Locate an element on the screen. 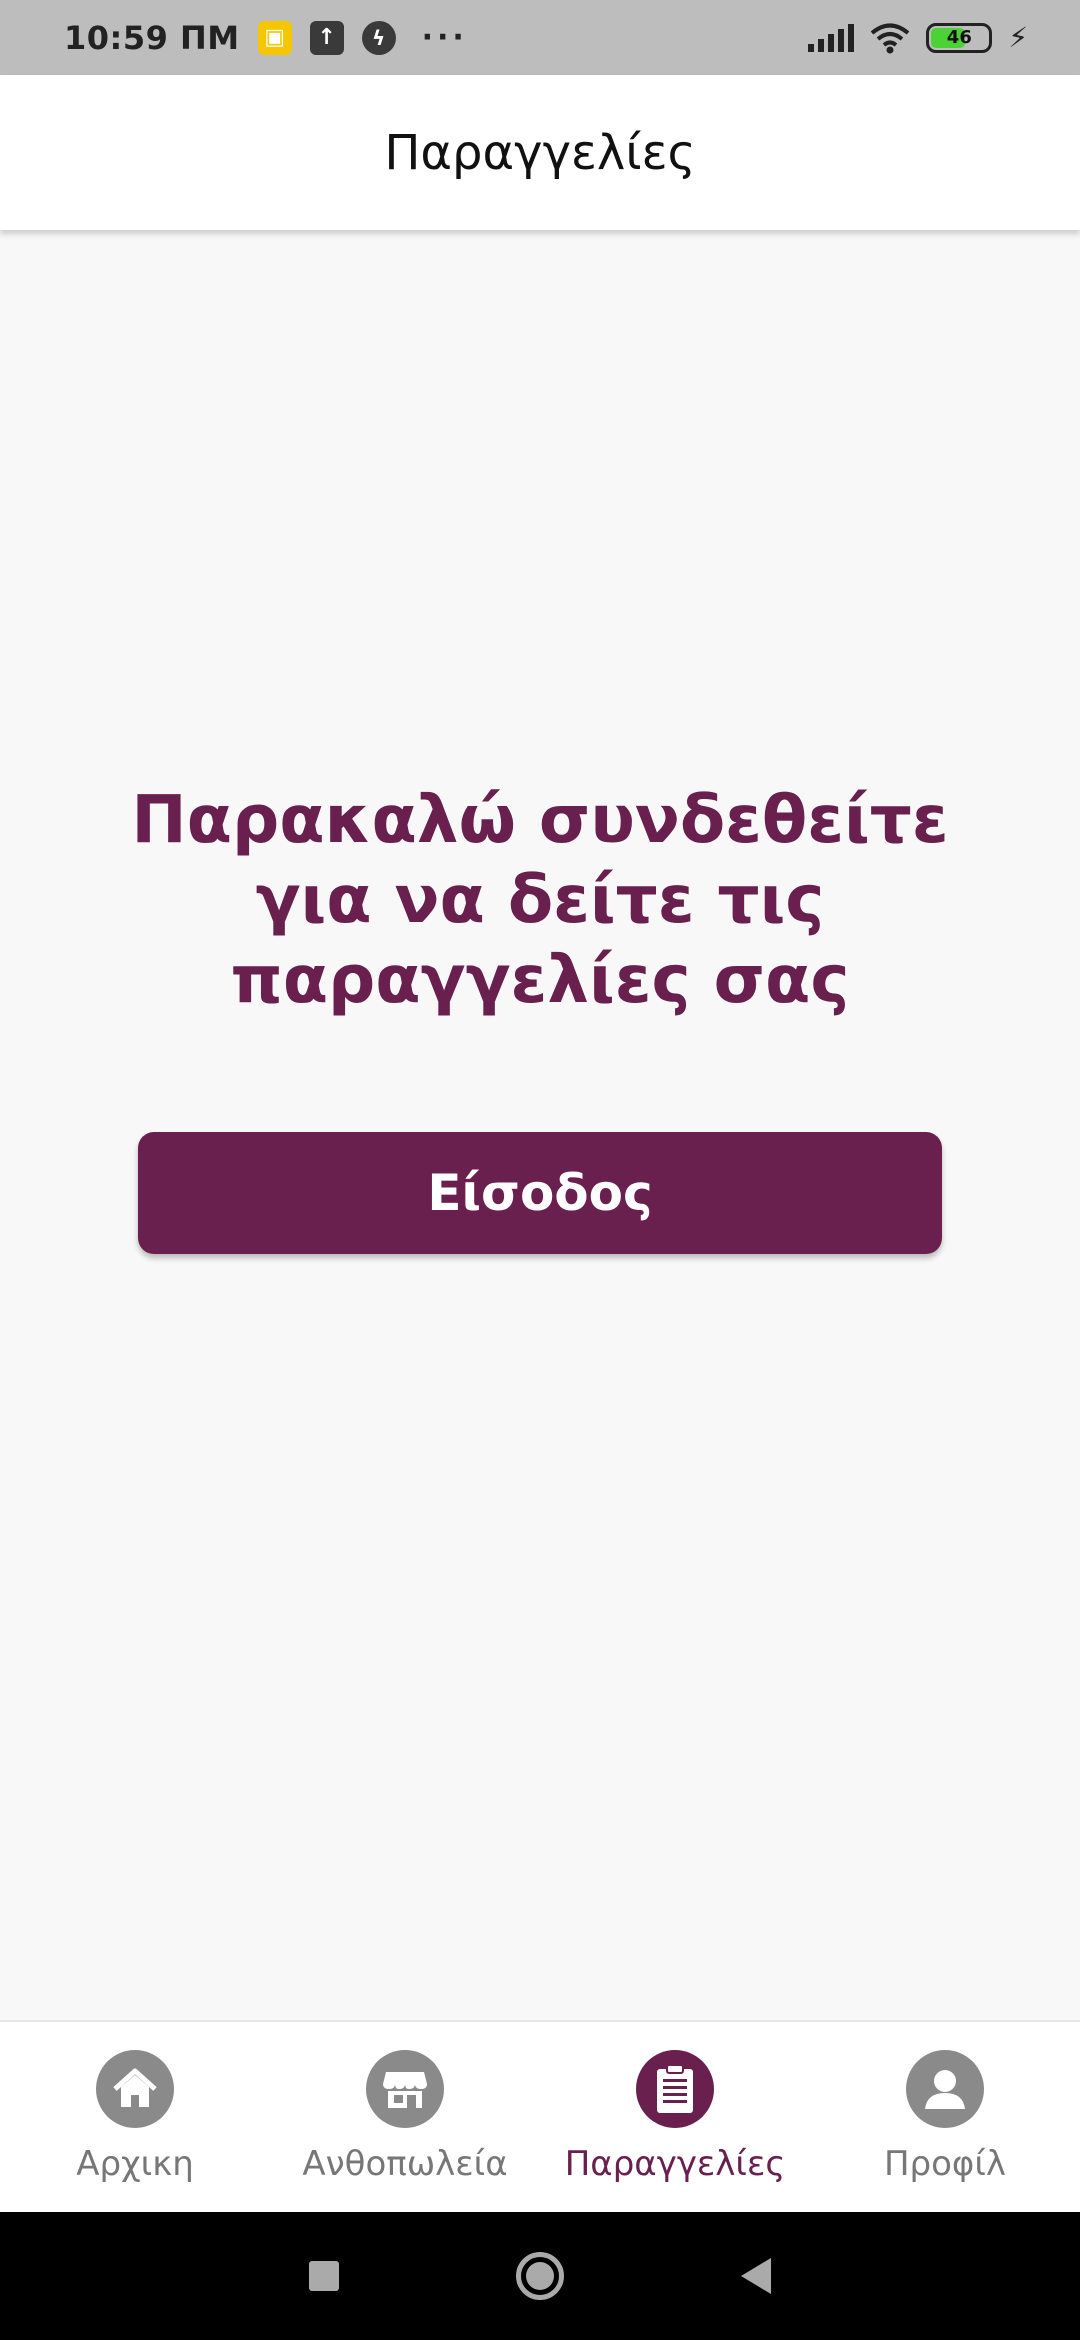 This screenshot has width=1080, height=2340. more-dots-icon: ··· is located at coordinates (444, 37).